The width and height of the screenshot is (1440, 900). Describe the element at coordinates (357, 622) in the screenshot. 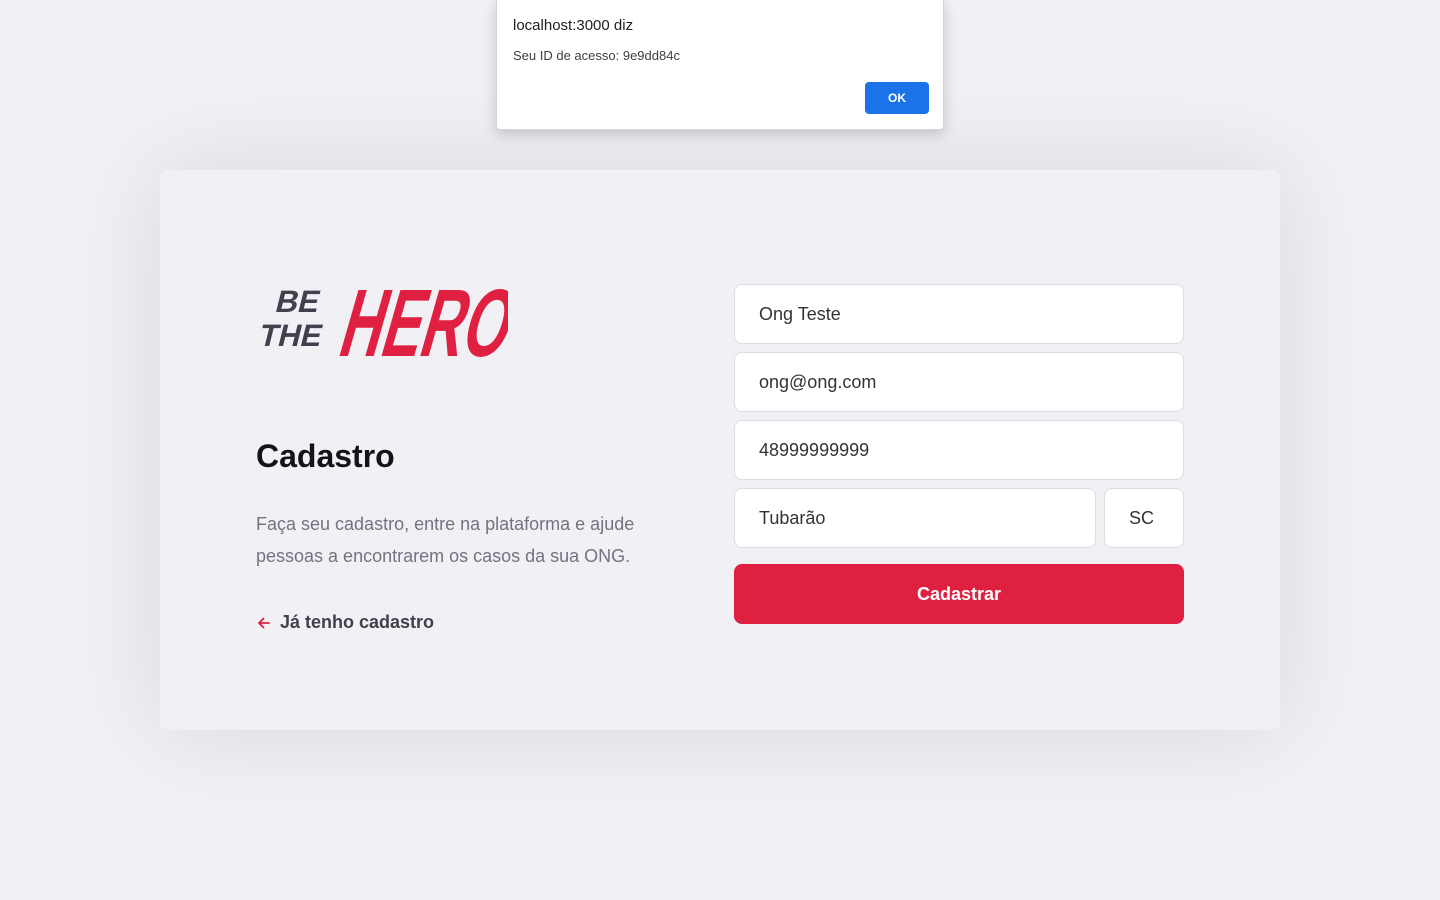

I see `back-link-label: Já tenho cadastro` at that location.